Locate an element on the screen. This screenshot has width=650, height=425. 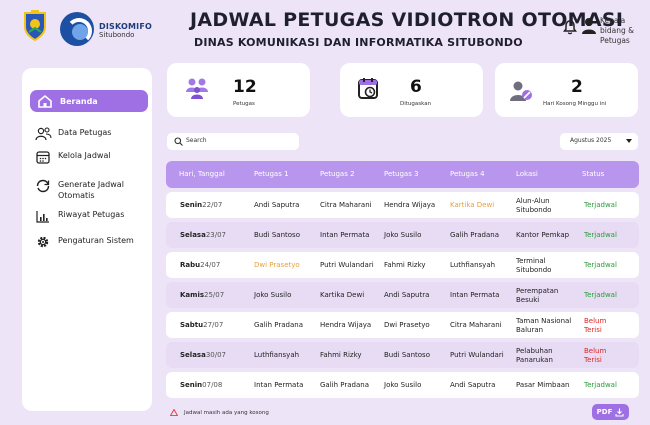
row-petugas-2: Intan Permata is located at coordinates (345, 235).